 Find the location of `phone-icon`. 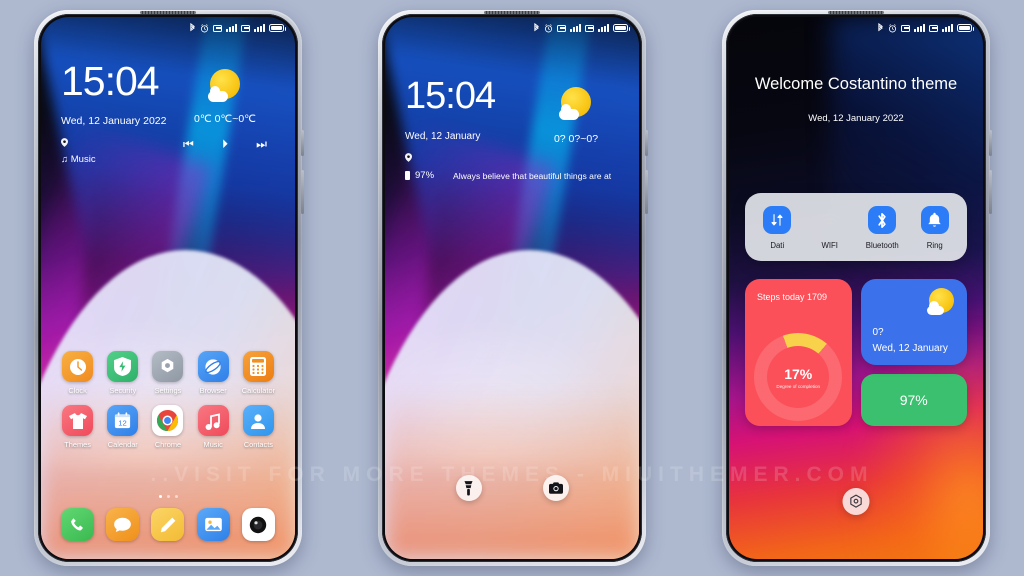

phone-icon is located at coordinates (78, 524).